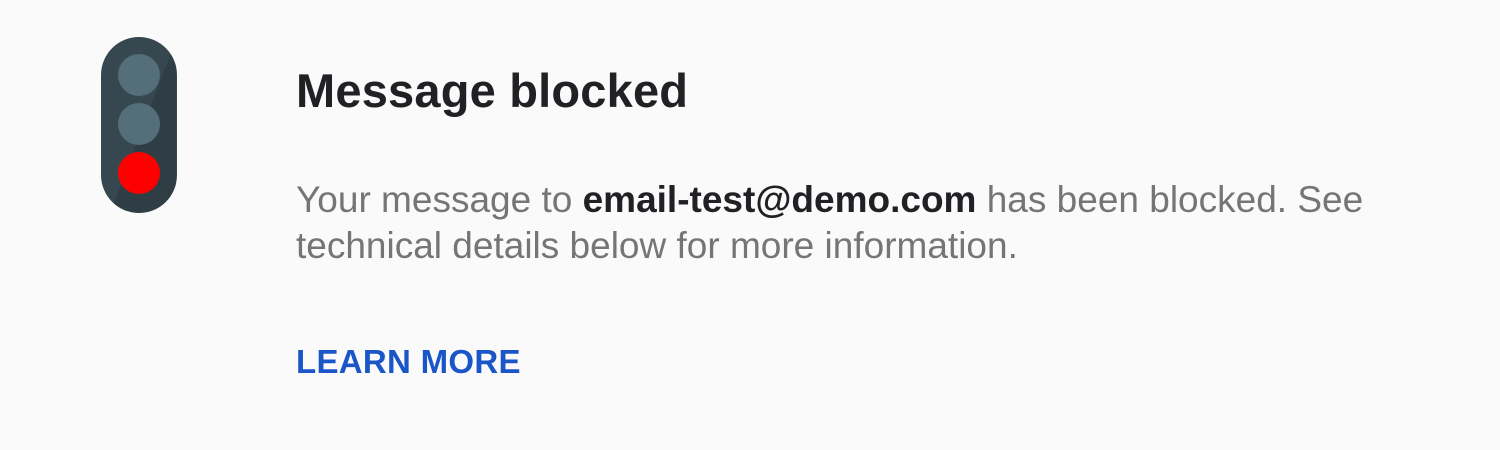 The width and height of the screenshot is (1500, 450). Describe the element at coordinates (408, 362) in the screenshot. I see `learn-more-link: LEARN MORE` at that location.